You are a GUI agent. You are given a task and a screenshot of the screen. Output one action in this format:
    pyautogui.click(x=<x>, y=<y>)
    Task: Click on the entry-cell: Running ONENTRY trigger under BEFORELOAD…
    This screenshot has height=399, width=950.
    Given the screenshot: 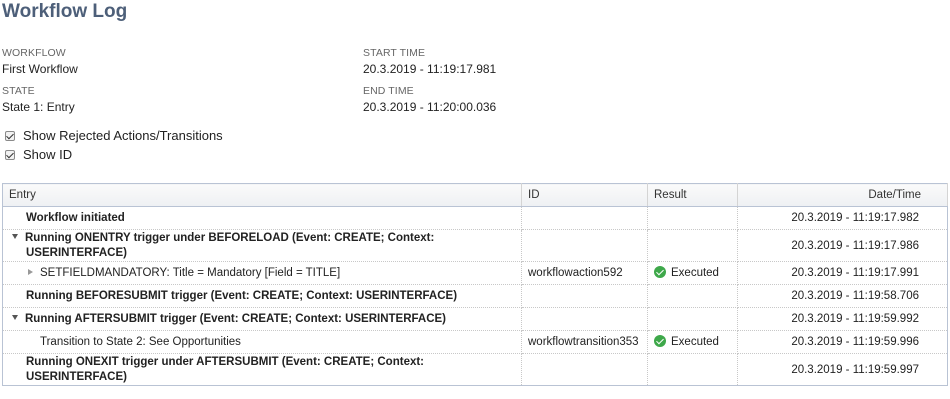 What is the action you would take?
    pyautogui.click(x=262, y=245)
    